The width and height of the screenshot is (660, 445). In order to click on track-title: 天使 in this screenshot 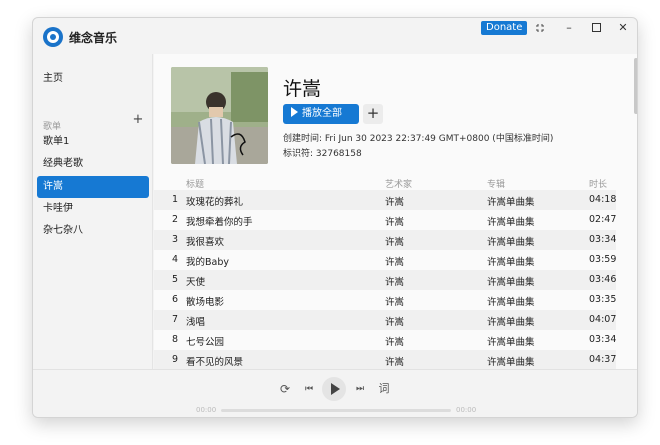, I will do `click(196, 282)`.